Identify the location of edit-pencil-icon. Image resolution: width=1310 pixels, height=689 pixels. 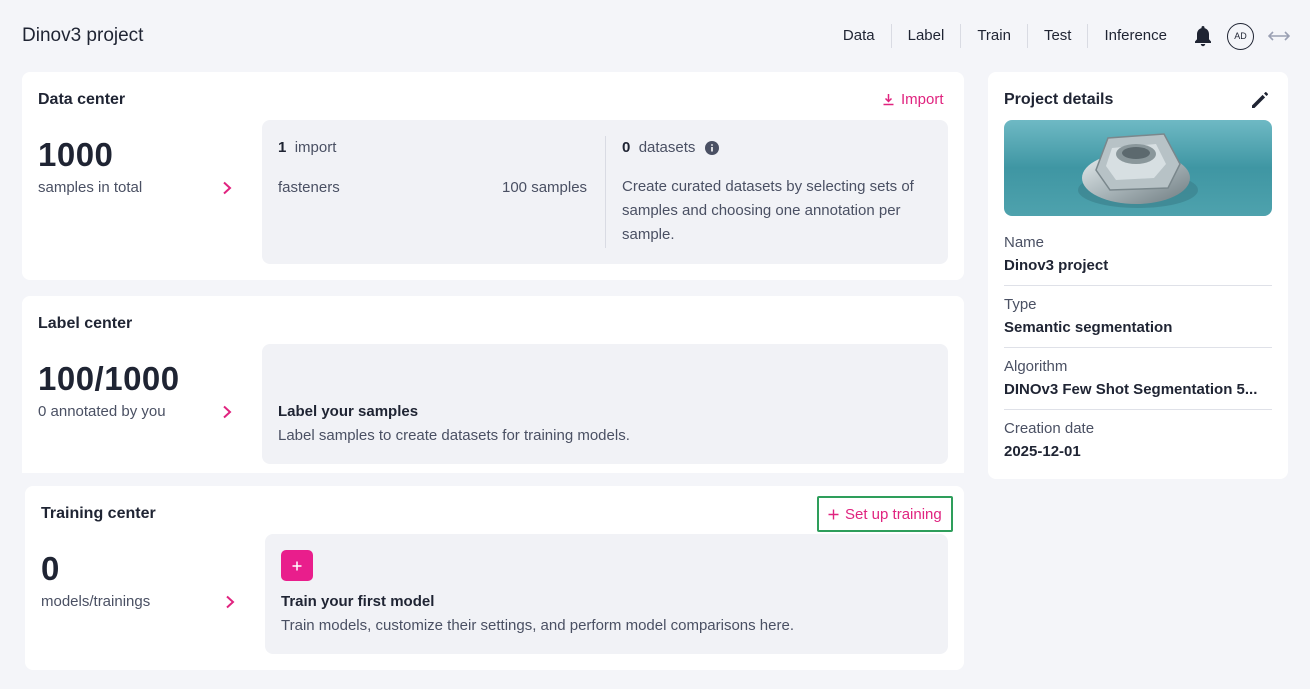
(1260, 100).